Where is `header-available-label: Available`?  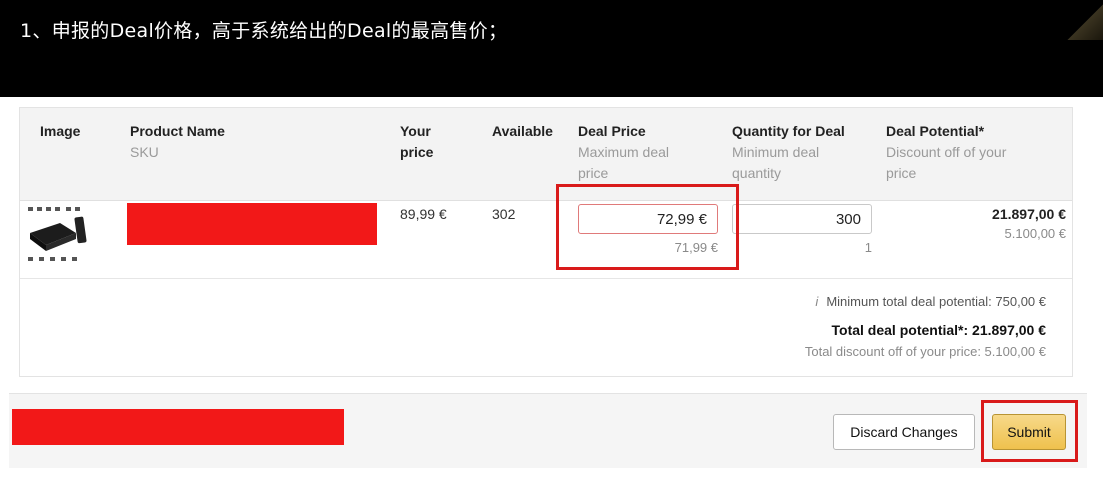
header-available-label: Available is located at coordinates (522, 131).